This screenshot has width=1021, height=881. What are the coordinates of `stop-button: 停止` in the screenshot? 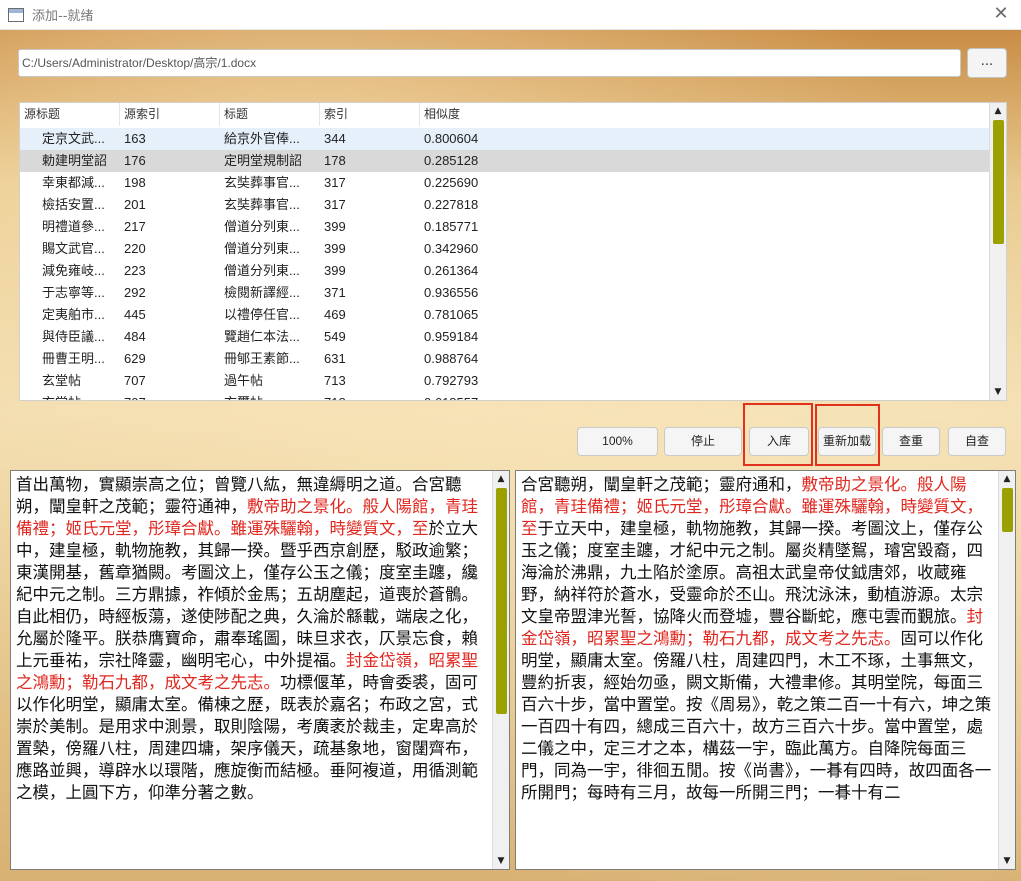 It's located at (703, 441).